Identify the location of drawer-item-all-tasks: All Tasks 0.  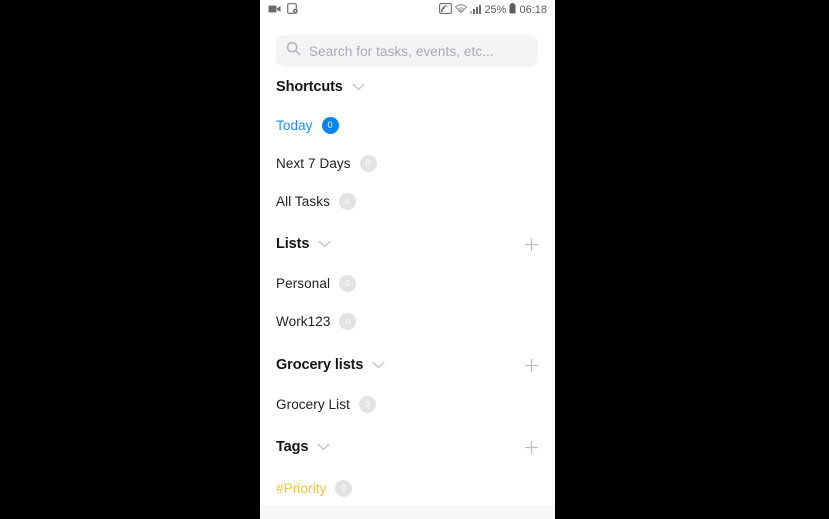
(316, 201).